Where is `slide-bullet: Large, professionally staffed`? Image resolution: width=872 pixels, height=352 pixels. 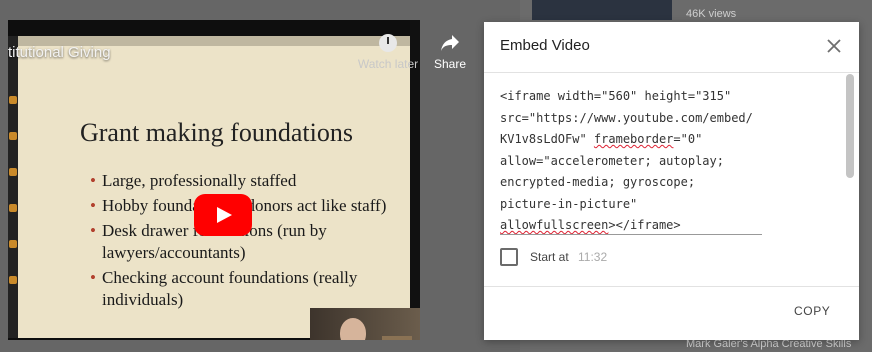
slide-bullet: Large, professionally staffed is located at coordinates (240, 181).